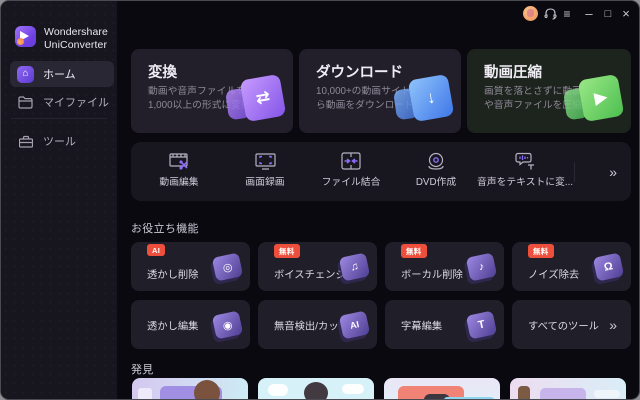 This screenshot has width=640, height=400. Describe the element at coordinates (563, 326) in the screenshot. I see `feature-label: すべてのツール` at that location.